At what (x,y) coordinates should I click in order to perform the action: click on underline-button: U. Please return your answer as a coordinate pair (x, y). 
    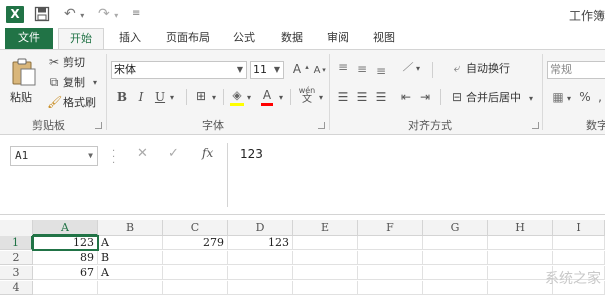
    Looking at the image, I should click on (160, 97).